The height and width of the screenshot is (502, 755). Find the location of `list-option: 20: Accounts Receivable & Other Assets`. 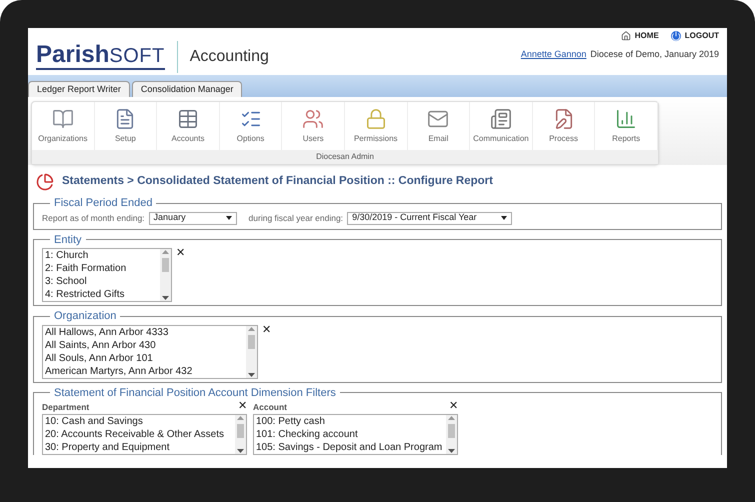

list-option: 20: Accounts Receivable & Other Assets is located at coordinates (139, 434).